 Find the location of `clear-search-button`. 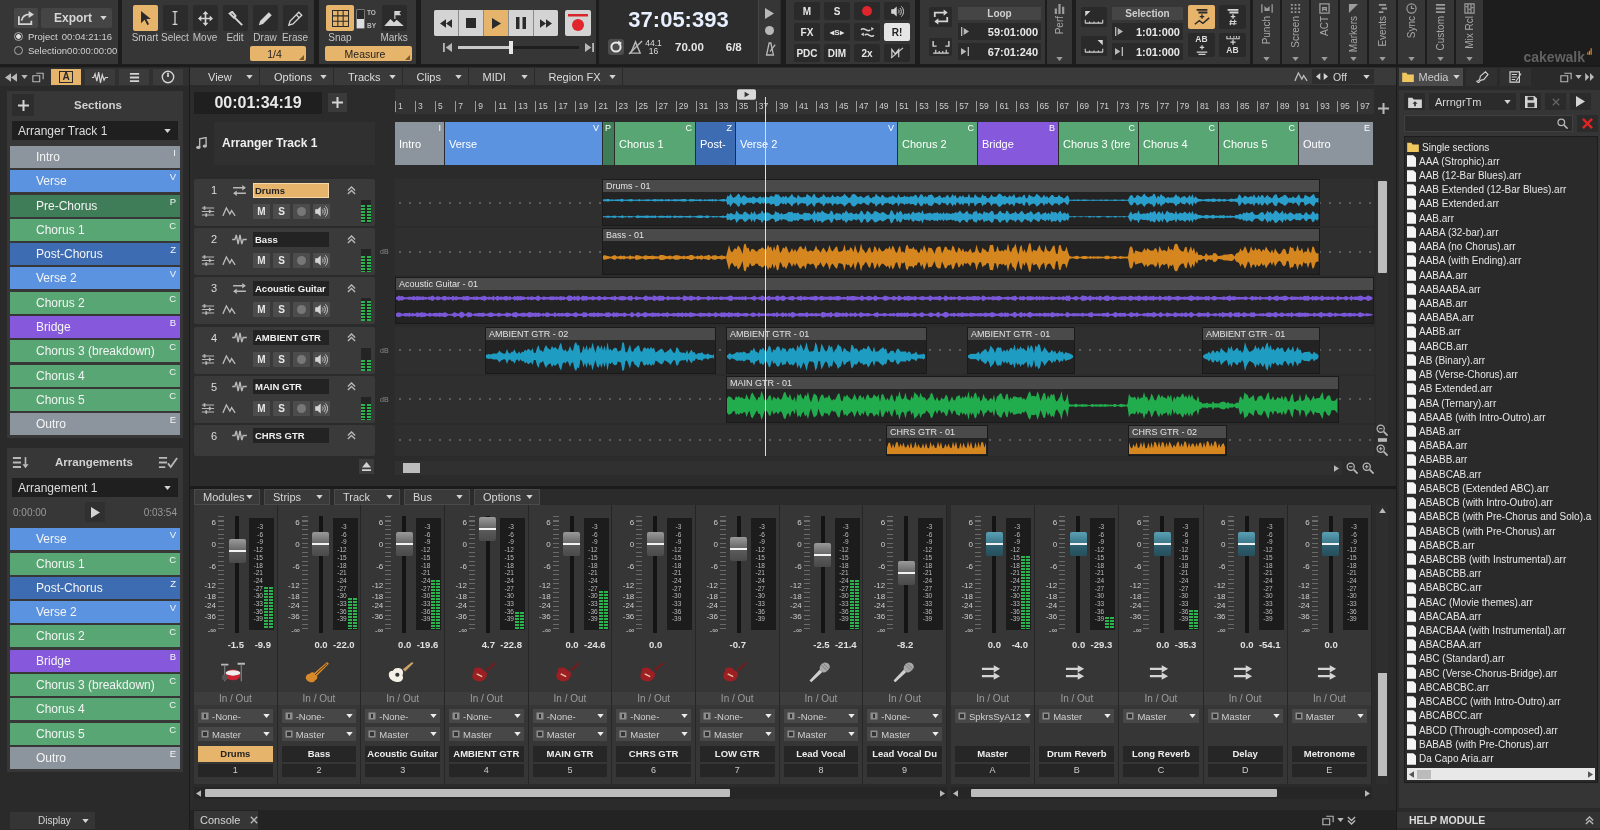

clear-search-button is located at coordinates (1587, 123).